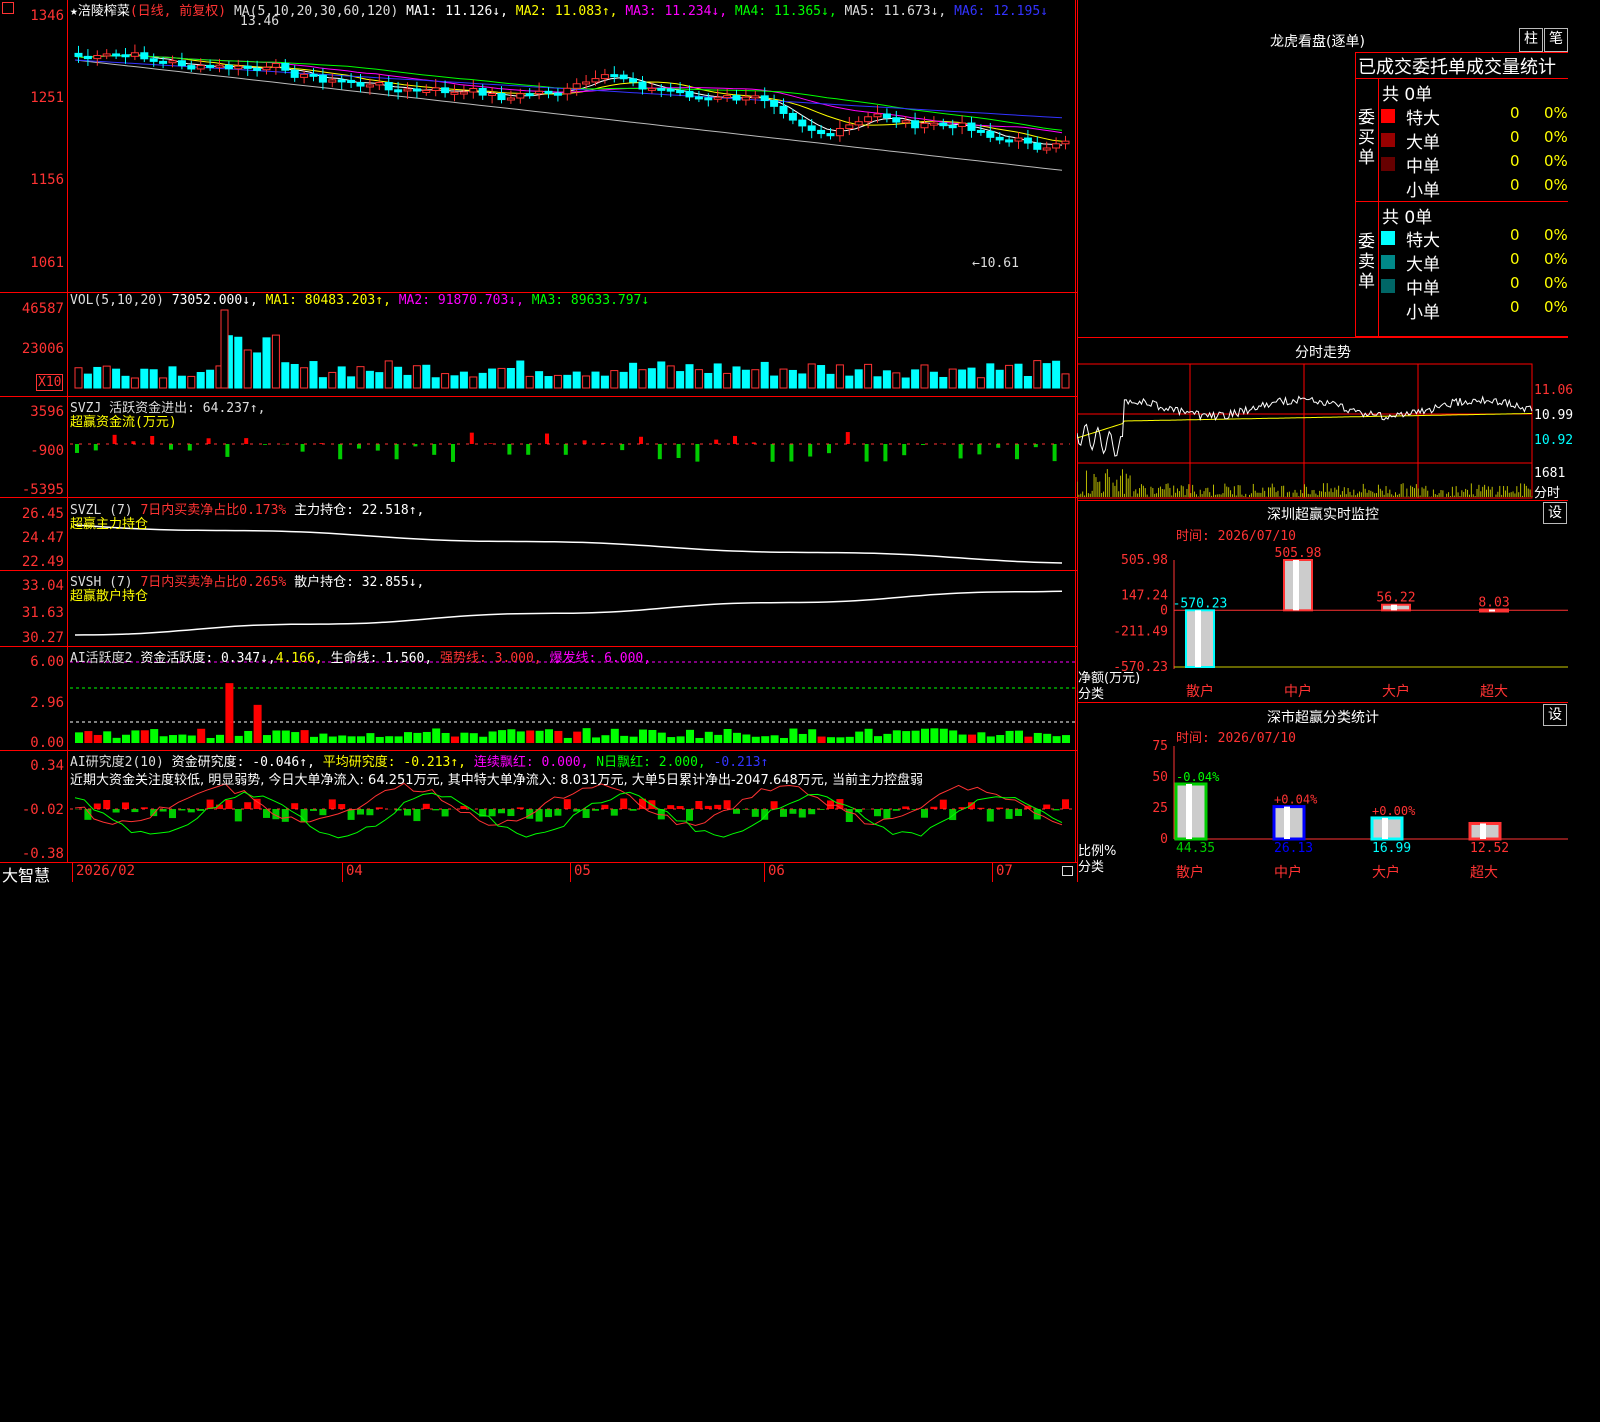 Image resolution: width=1600 pixels, height=1422 pixels. I want to click on y-tick: 33.04, so click(33, 586).